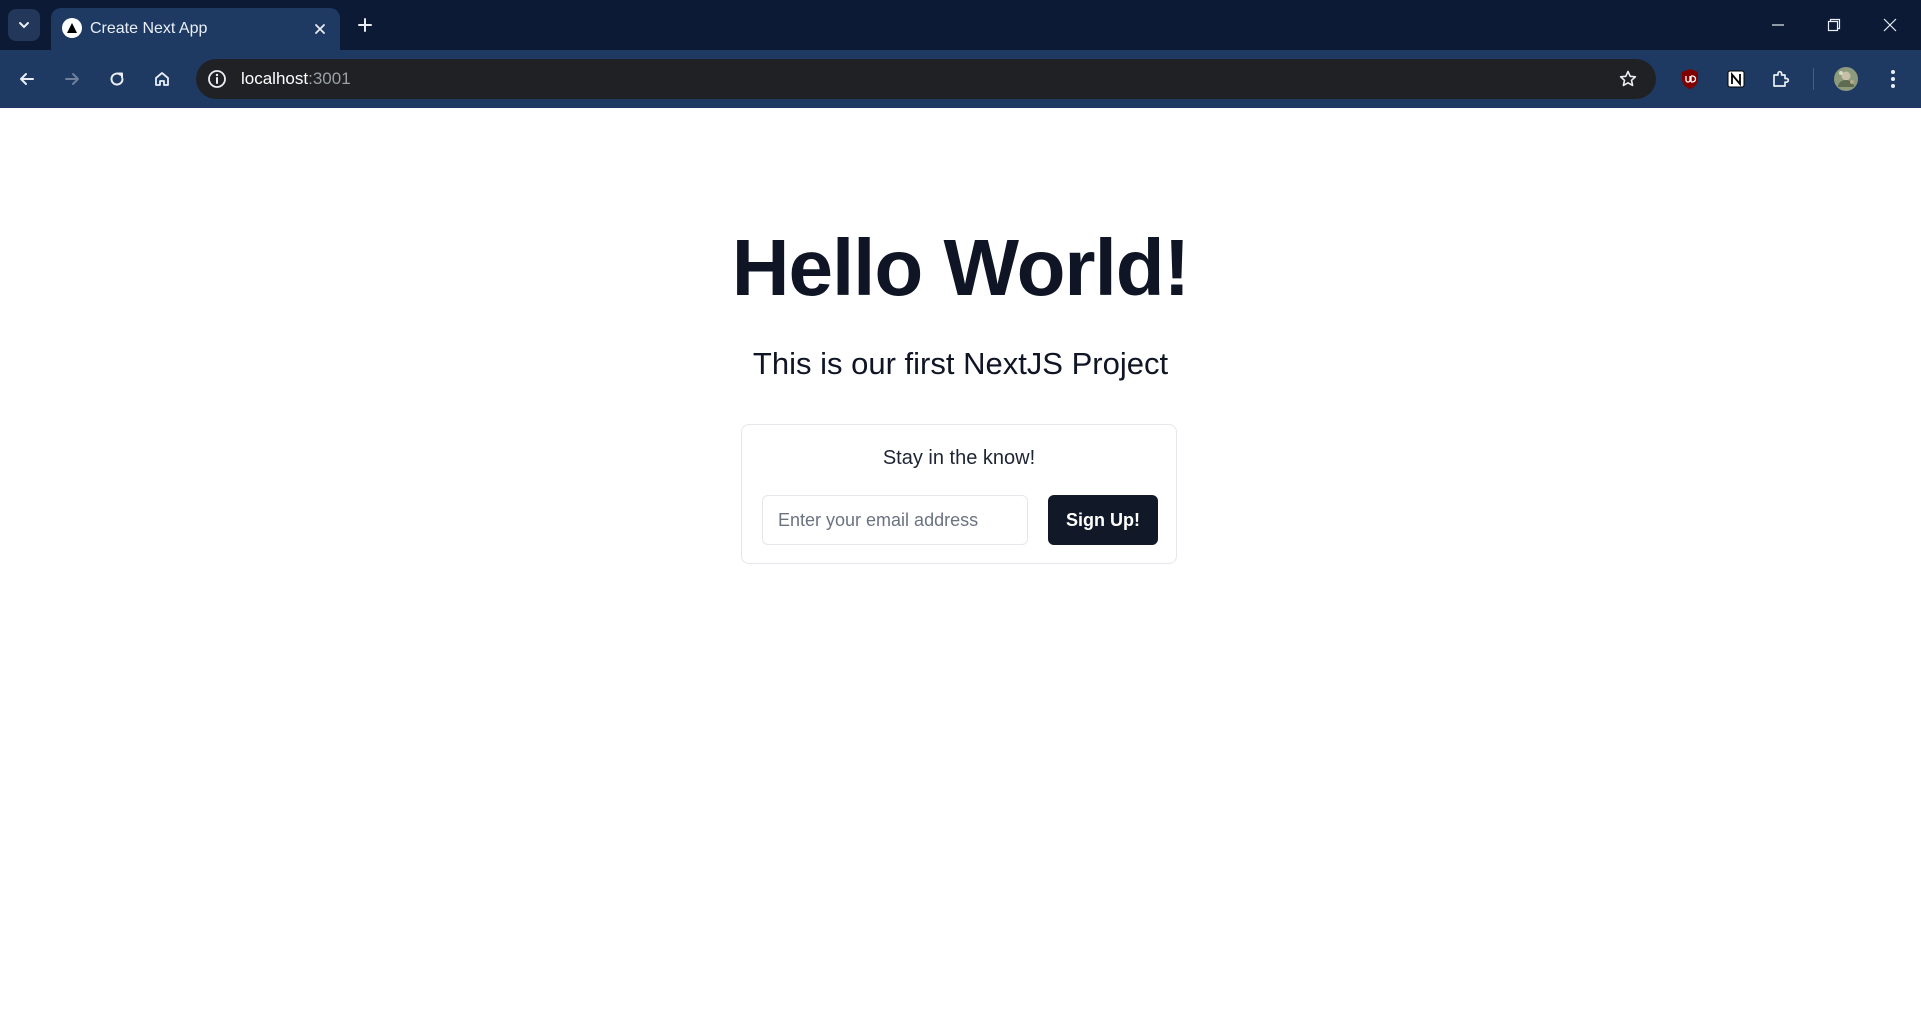 This screenshot has height=1021, width=1921. I want to click on chevron-down-icon, so click(24, 25).